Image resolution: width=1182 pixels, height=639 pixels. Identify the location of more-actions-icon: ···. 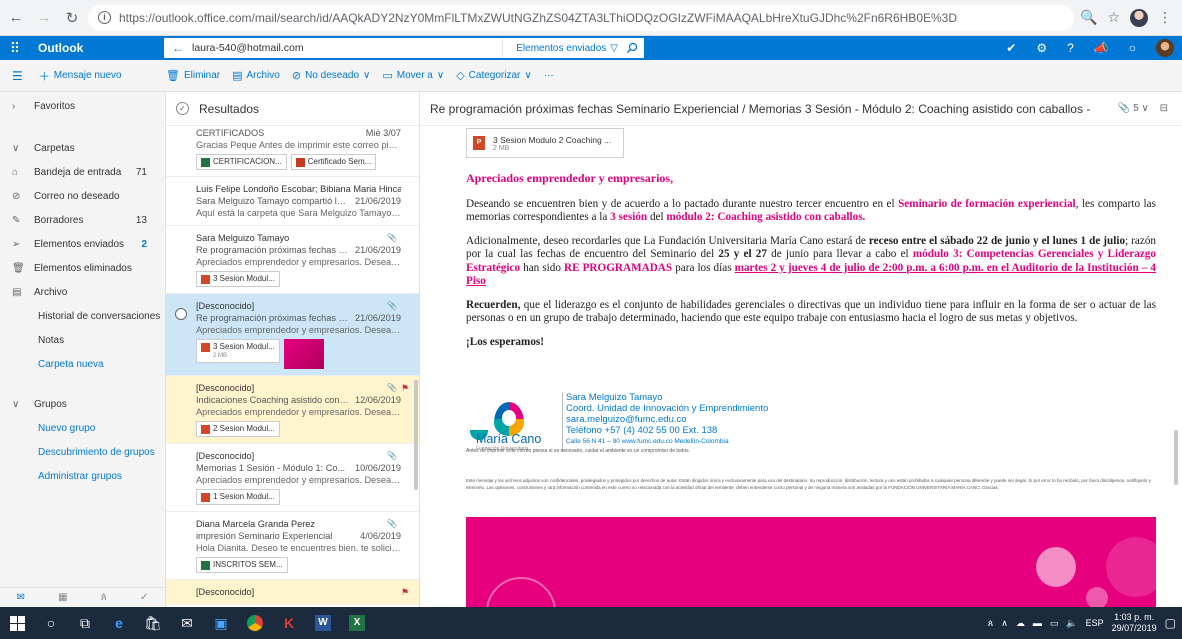
(549, 75).